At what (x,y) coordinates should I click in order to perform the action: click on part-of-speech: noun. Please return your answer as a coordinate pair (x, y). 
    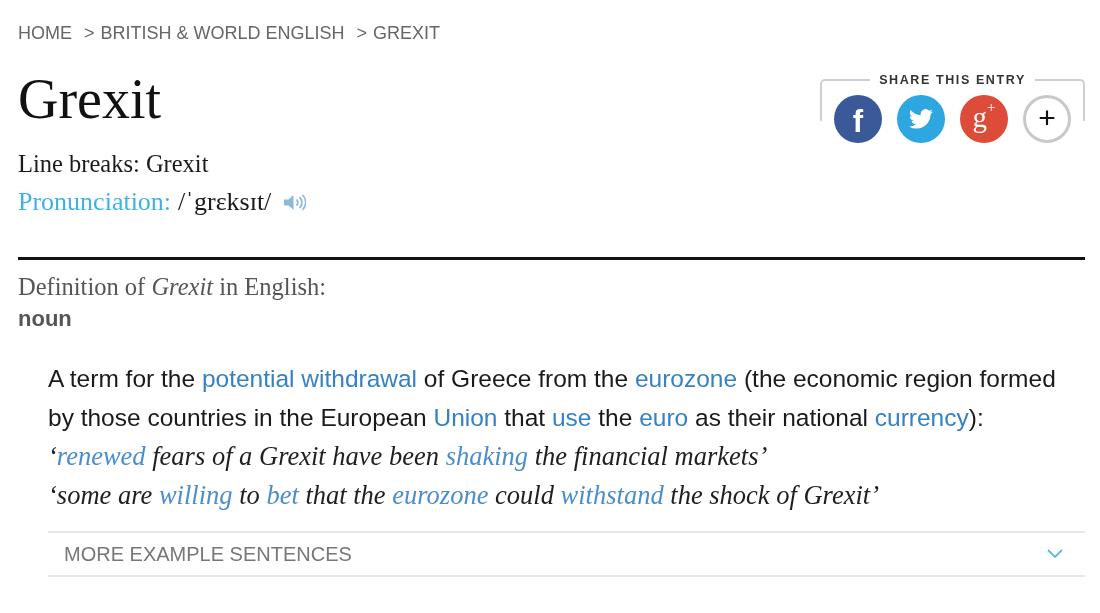
    Looking at the image, I should click on (45, 319).